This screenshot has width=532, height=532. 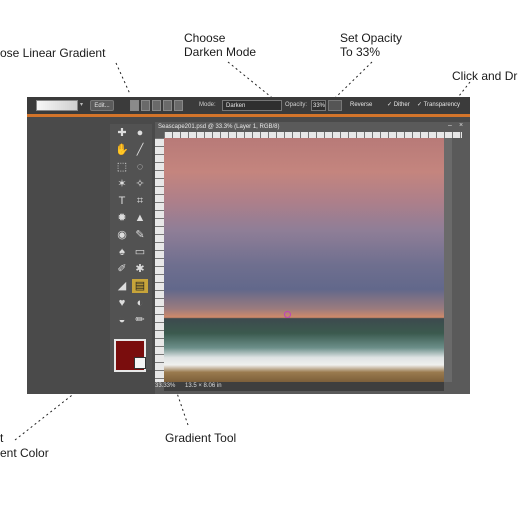 I want to click on gradient-picker-arrow-icon: ▾, so click(x=81, y=105).